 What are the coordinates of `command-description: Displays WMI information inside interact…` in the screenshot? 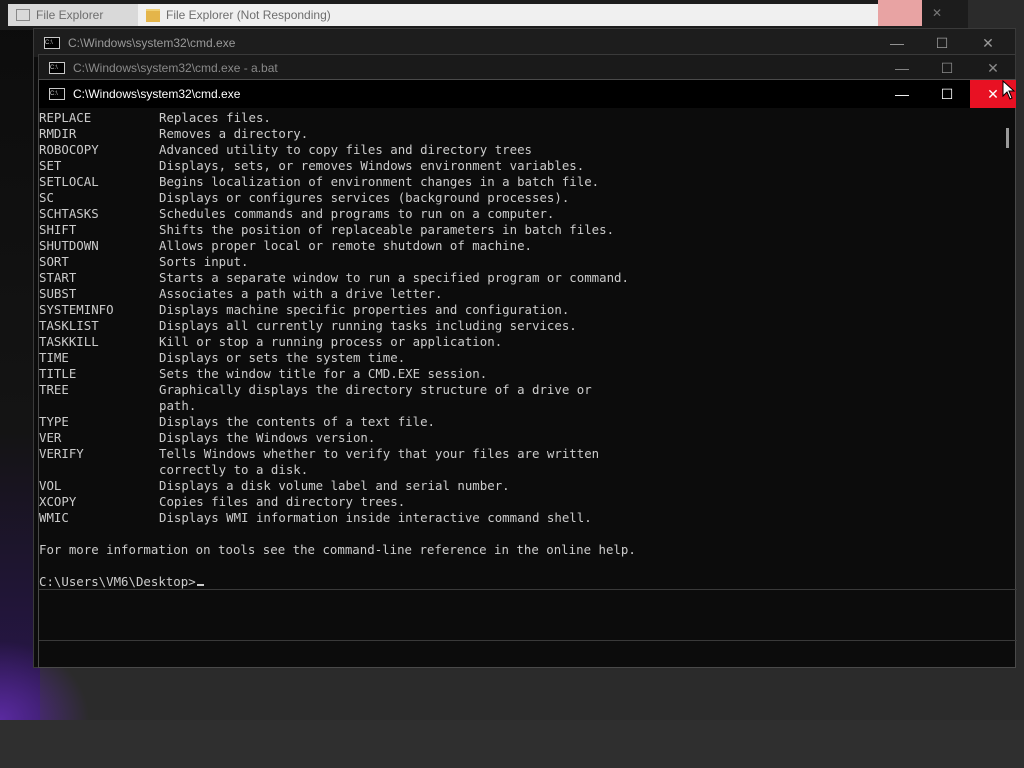 It's located at (375, 517).